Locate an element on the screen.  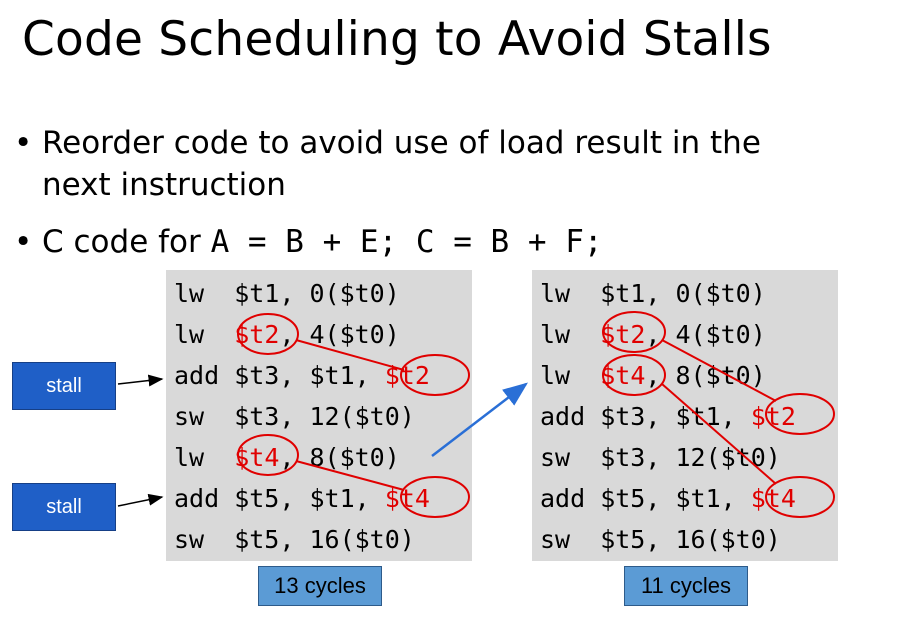
right-t2-circle is located at coordinates (634, 332).